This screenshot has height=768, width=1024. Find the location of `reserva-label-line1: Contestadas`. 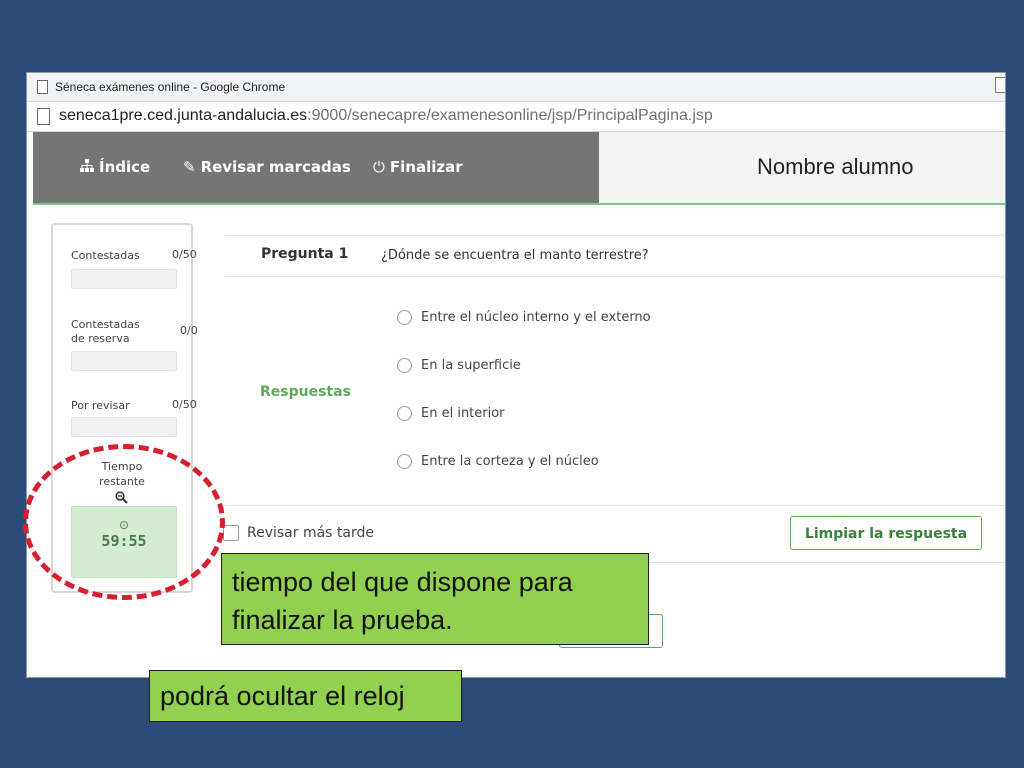

reserva-label-line1: Contestadas is located at coordinates (105, 324).